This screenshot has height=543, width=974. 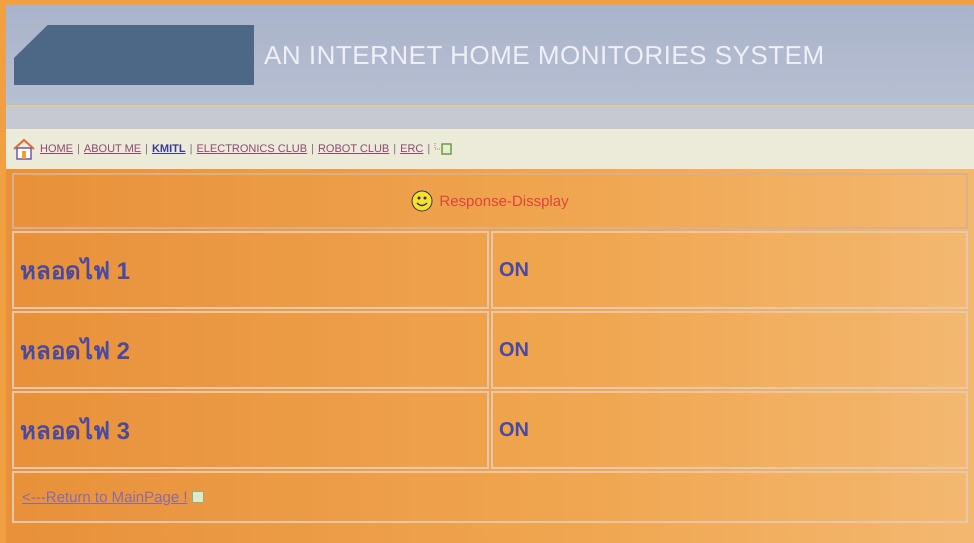 I want to click on site-title: AN INTERNET HOME MONITORIES SYSTEM, so click(x=544, y=55).